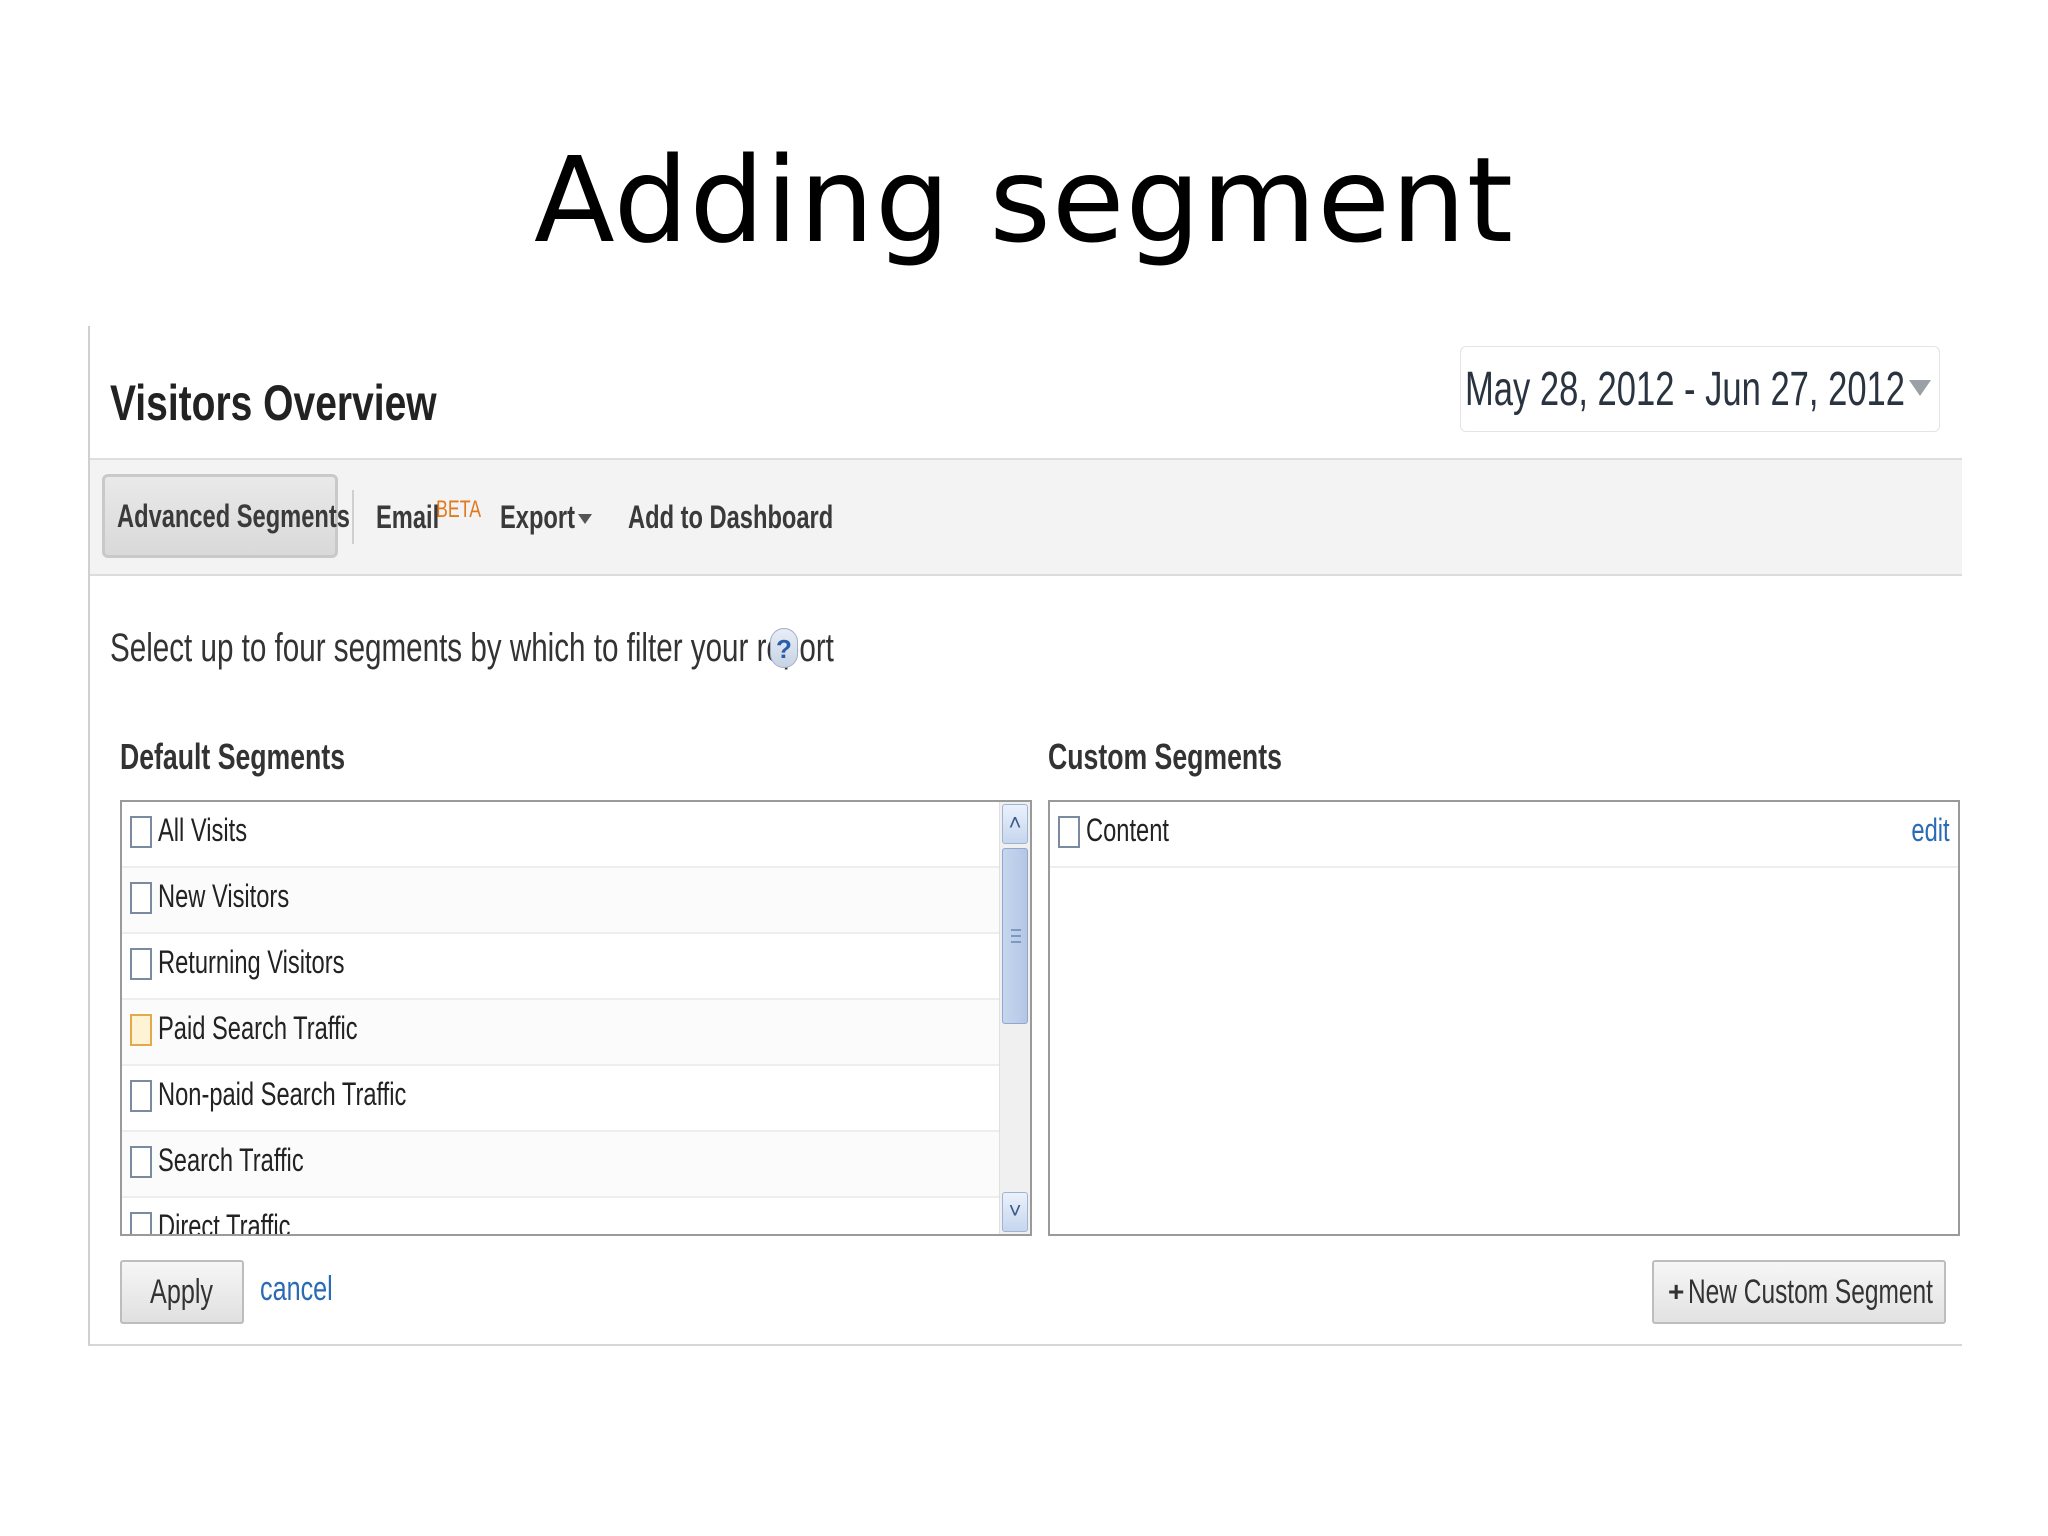  What do you see at coordinates (251, 962) in the screenshot?
I see `segment-label: Returning Visitors` at bounding box center [251, 962].